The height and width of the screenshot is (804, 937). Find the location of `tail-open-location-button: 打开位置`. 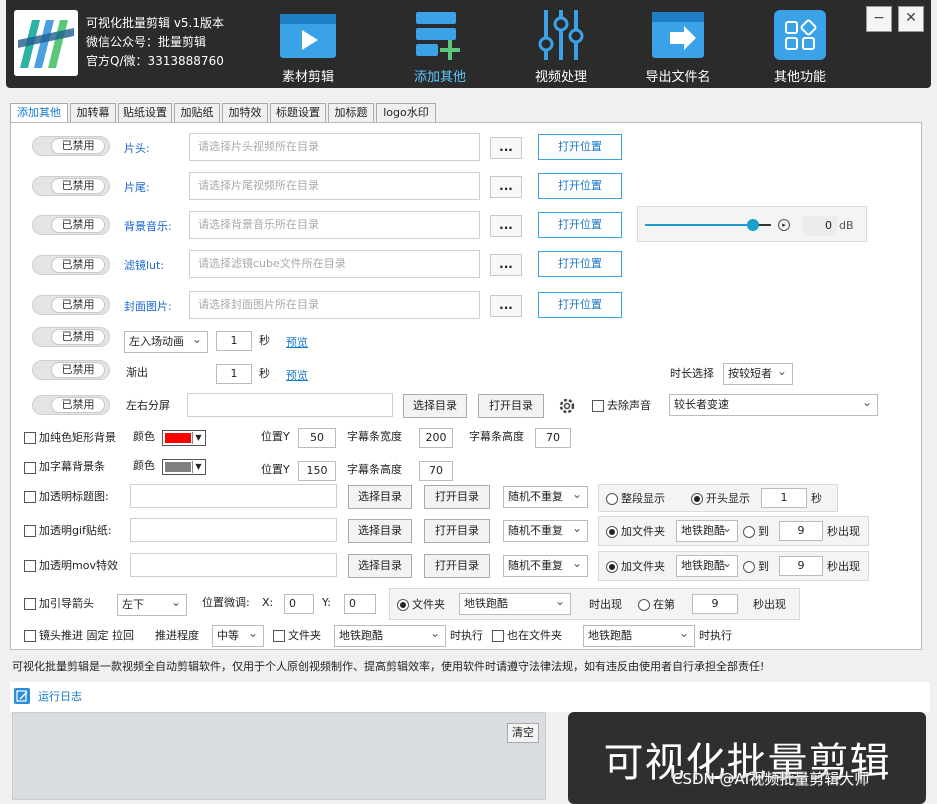

tail-open-location-button: 打开位置 is located at coordinates (580, 186).